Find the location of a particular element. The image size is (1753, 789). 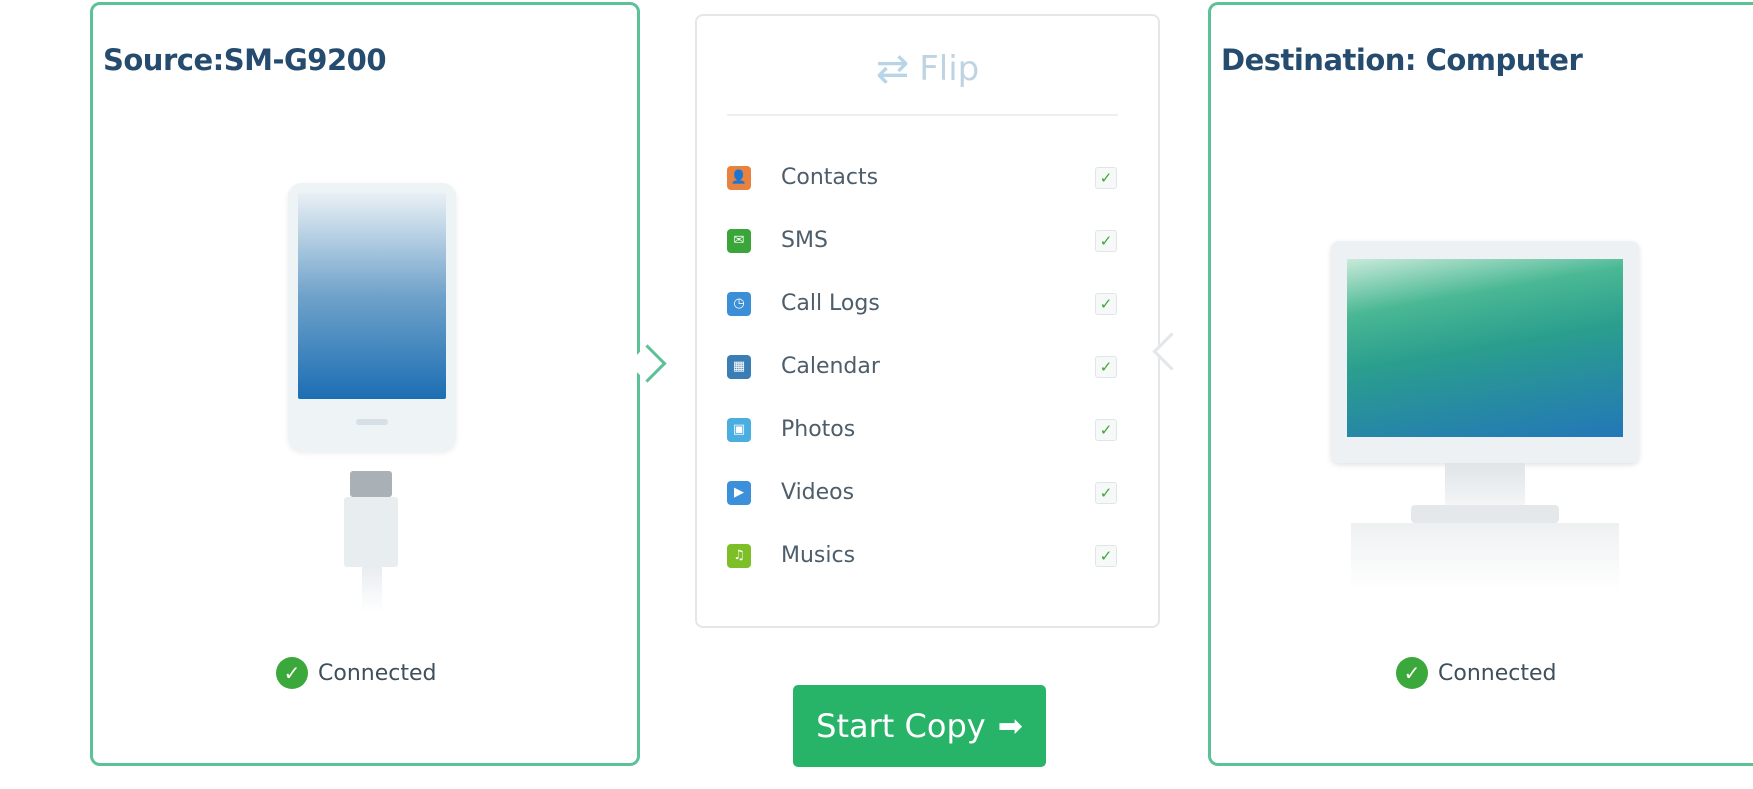

start-copy-label: Start Copy is located at coordinates (901, 726).